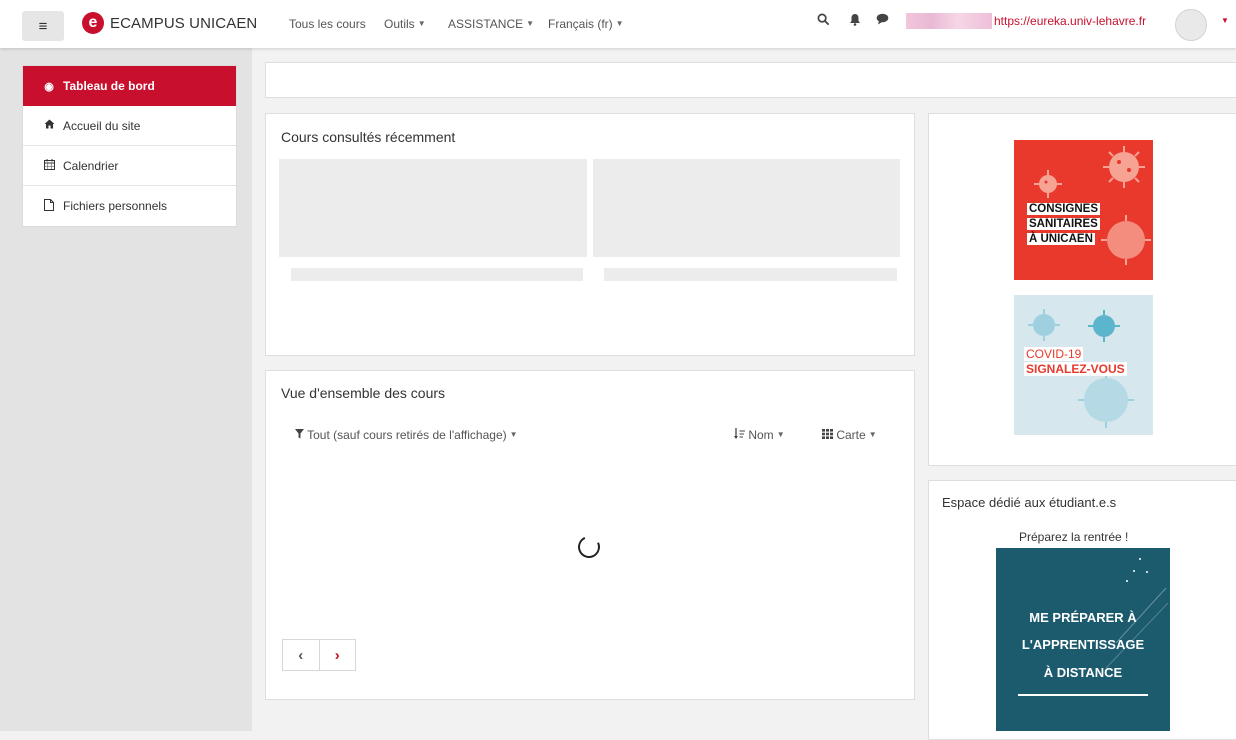  I want to click on sidebar-item-files: Fichiers personnels, so click(129, 206).